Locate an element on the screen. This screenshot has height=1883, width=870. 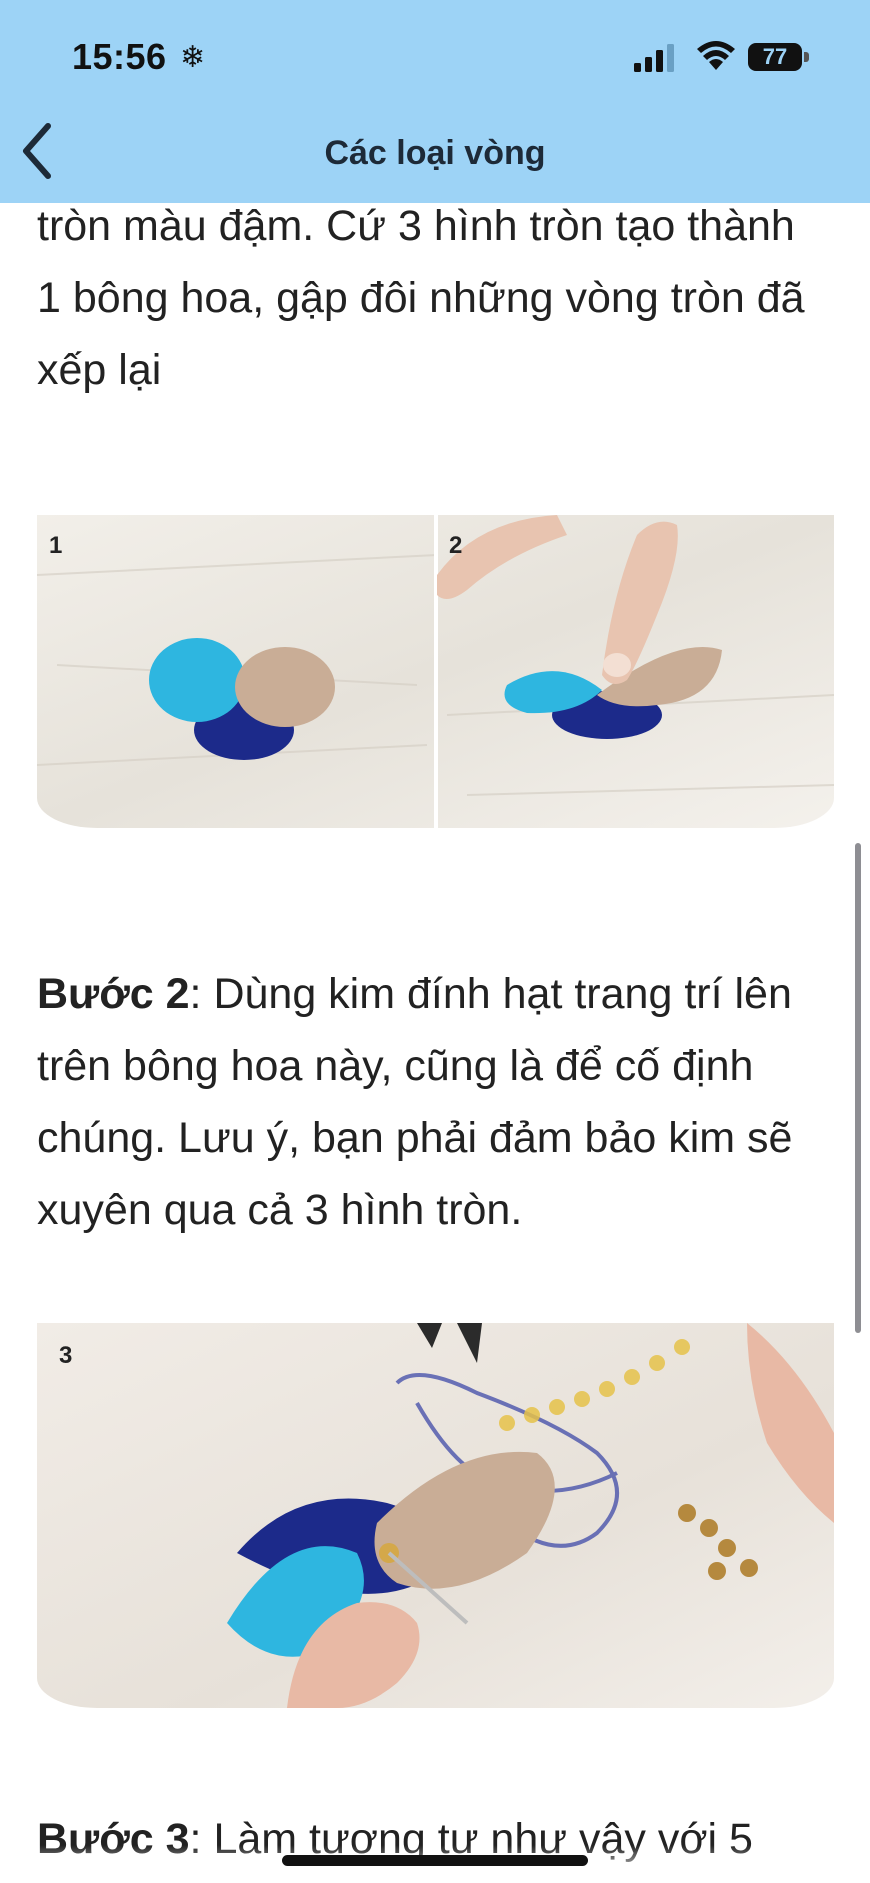
snowflake-icon: ❄ is located at coordinates (193, 57).